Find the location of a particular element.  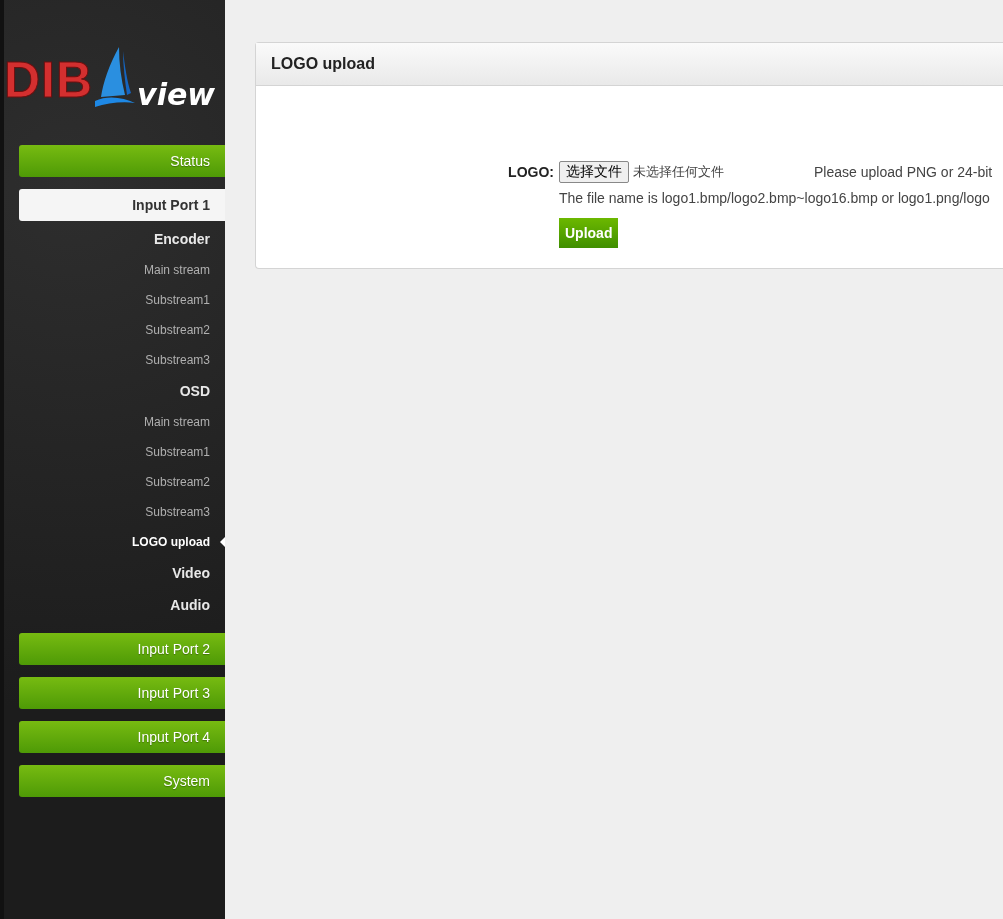

nav-heading: OSD is located at coordinates (194, 391).